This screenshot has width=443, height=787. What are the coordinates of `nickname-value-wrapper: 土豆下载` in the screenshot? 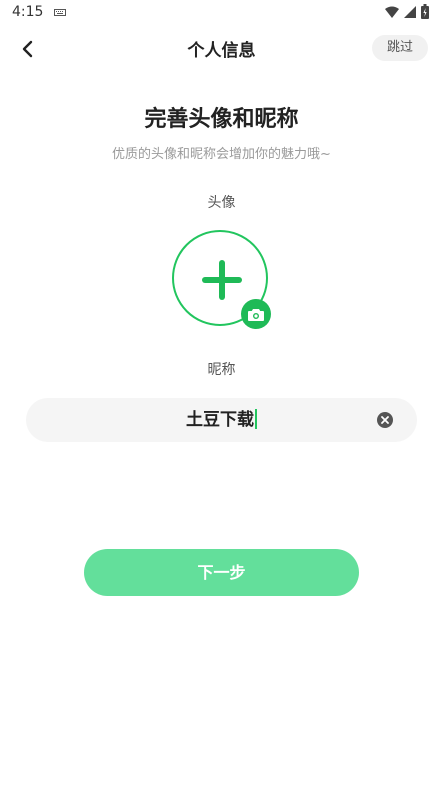 It's located at (221, 420).